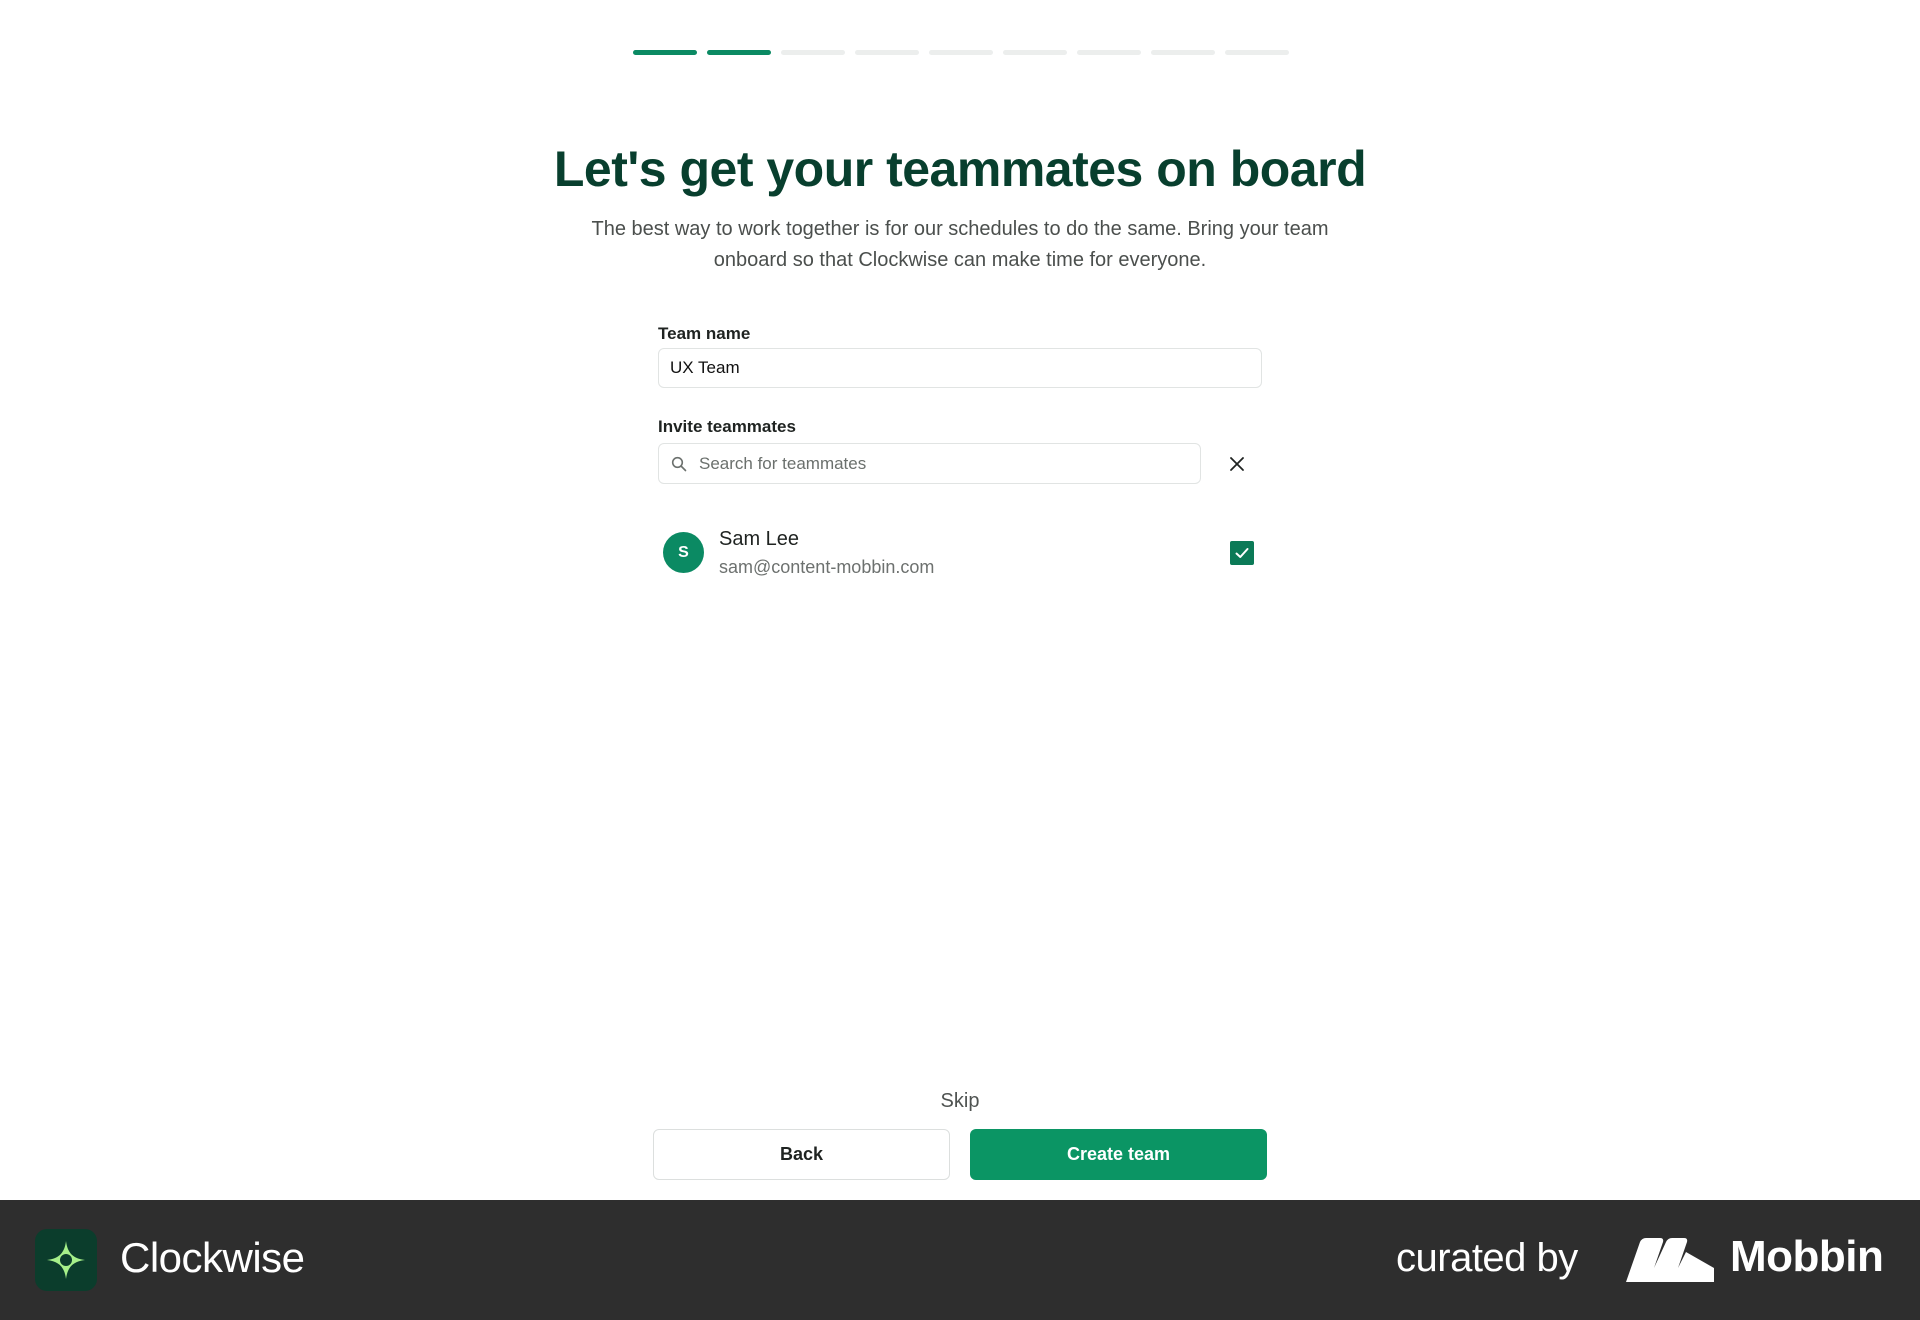 The height and width of the screenshot is (1320, 1920). Describe the element at coordinates (1487, 1258) in the screenshot. I see `curated-by-label: curated by` at that location.